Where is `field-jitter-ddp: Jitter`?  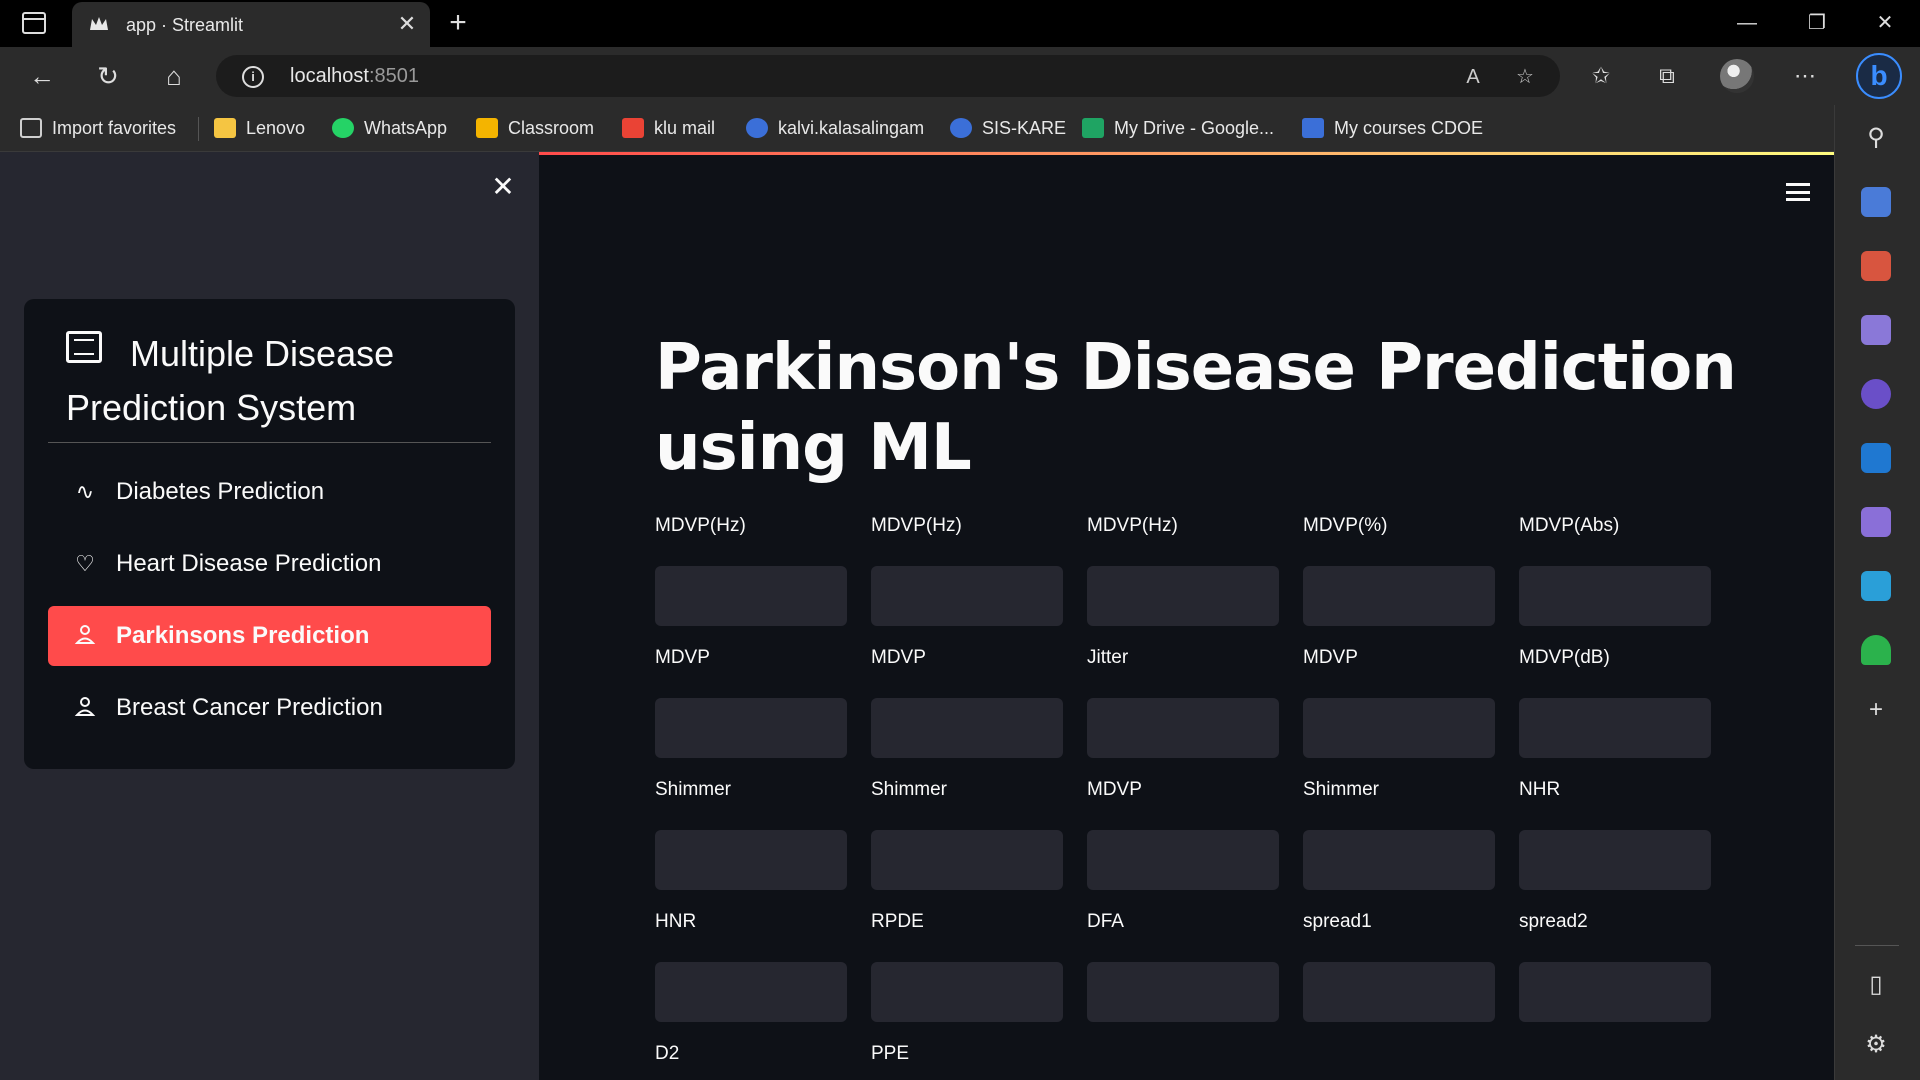 field-jitter-ddp: Jitter is located at coordinates (1183, 701).